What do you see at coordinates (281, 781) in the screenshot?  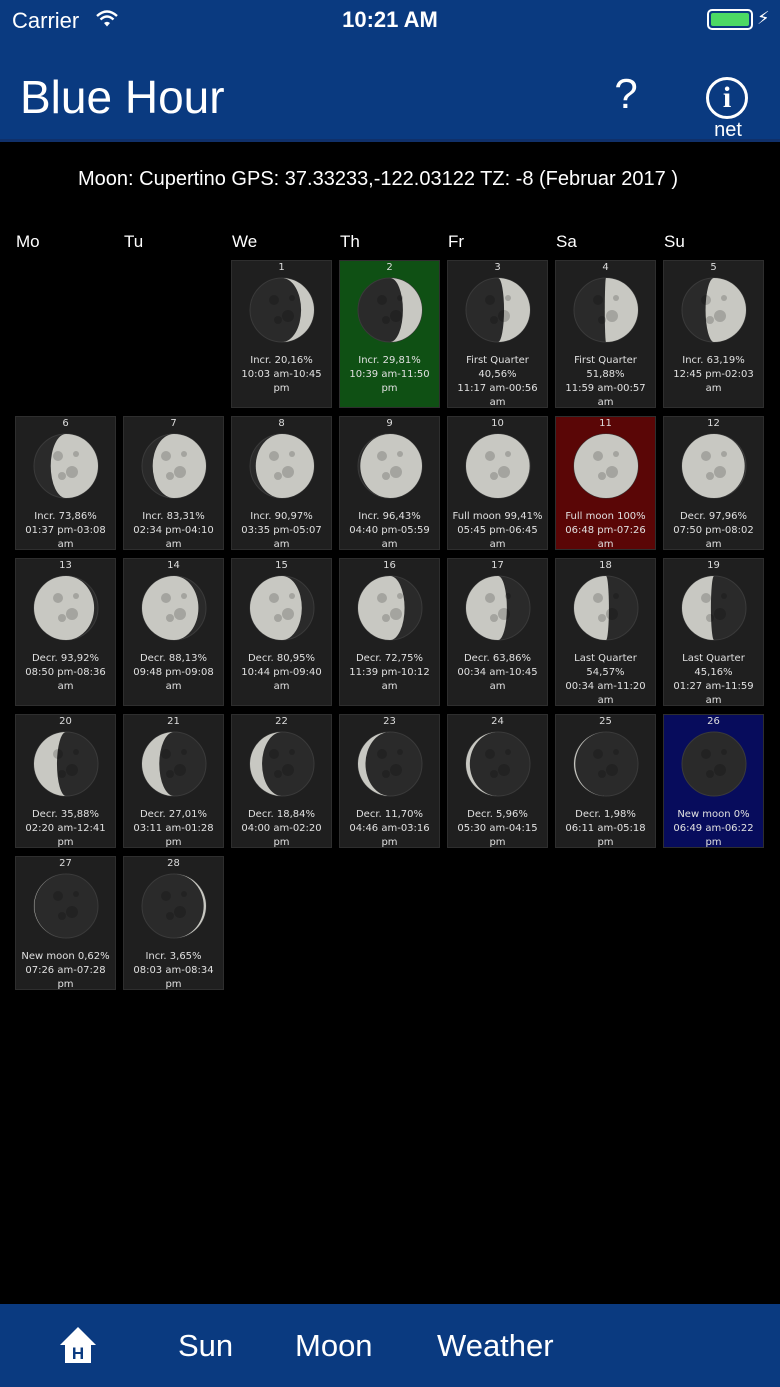 I see `day-cell-22: 22 Decr. 18,84% 04:00 am-02:20 pm` at bounding box center [281, 781].